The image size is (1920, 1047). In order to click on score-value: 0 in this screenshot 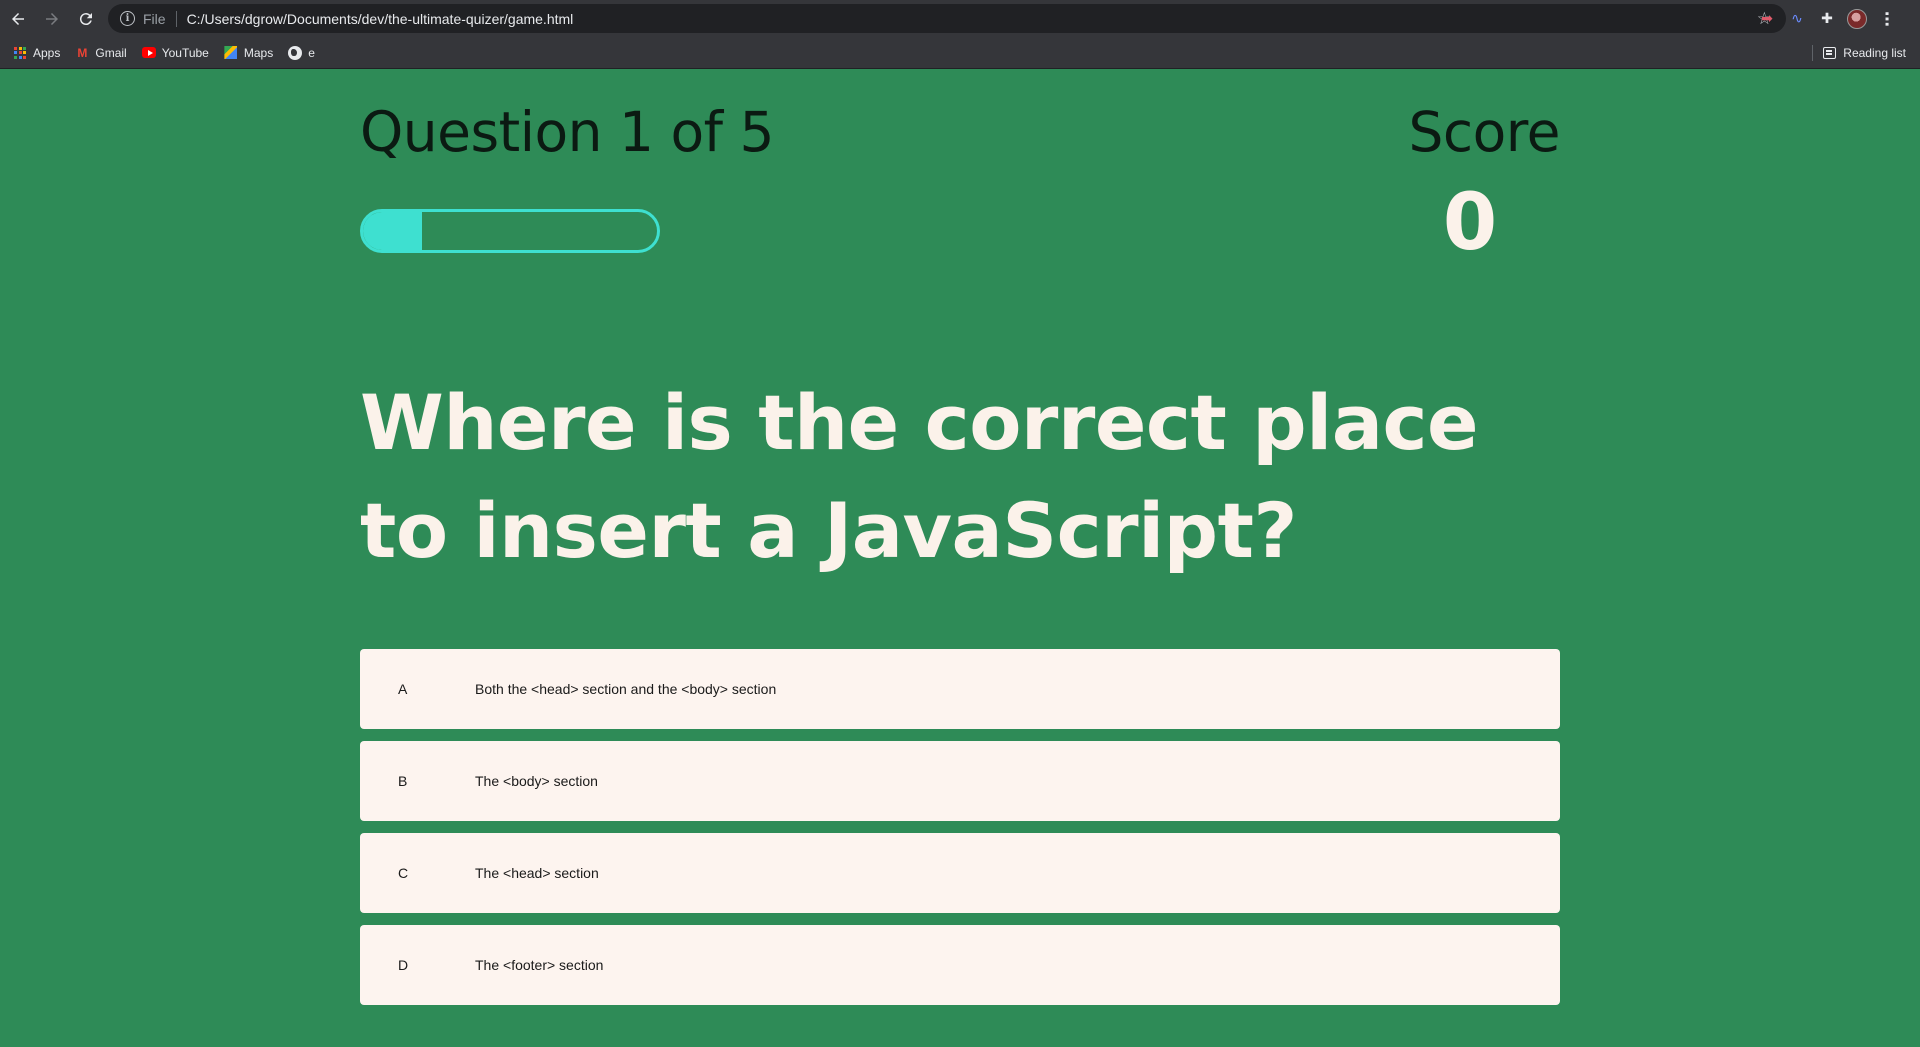, I will do `click(1470, 223)`.